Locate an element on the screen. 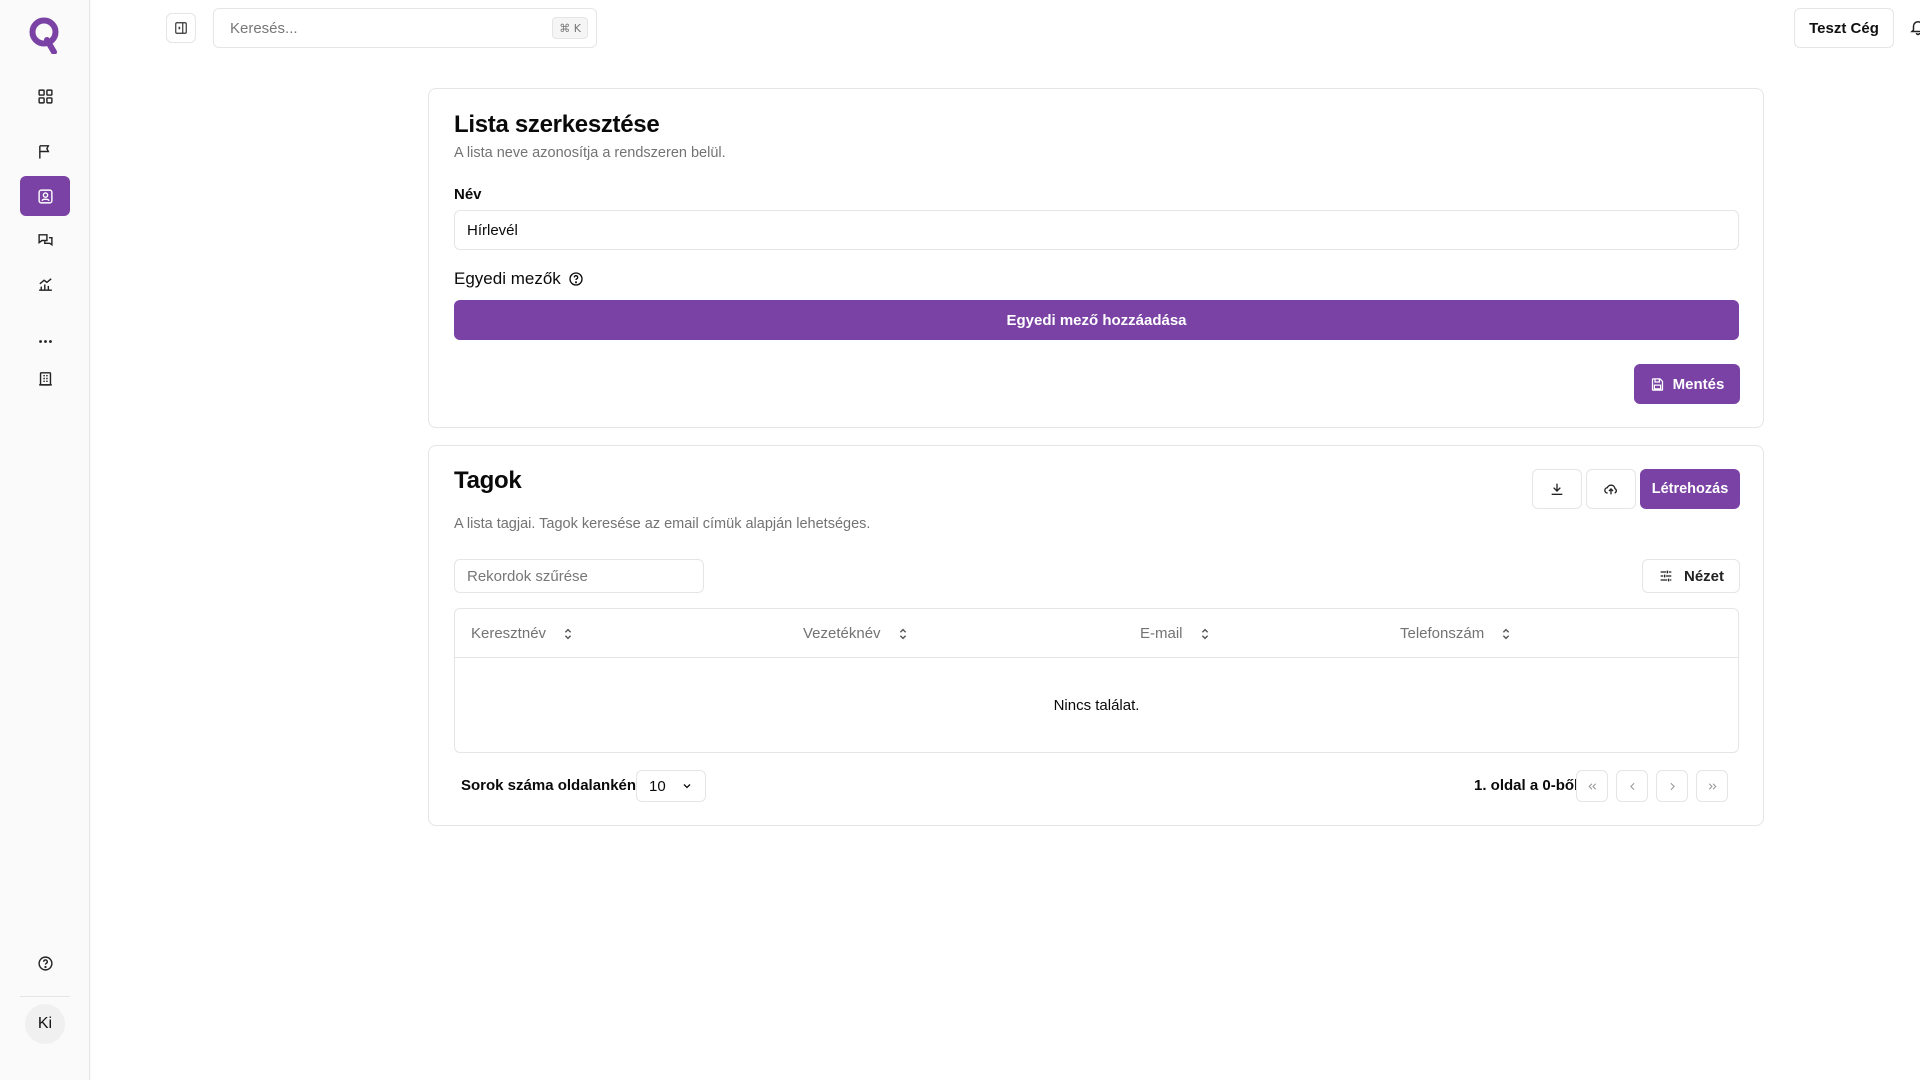 The width and height of the screenshot is (1920, 1080). name-field is located at coordinates (1096, 230).